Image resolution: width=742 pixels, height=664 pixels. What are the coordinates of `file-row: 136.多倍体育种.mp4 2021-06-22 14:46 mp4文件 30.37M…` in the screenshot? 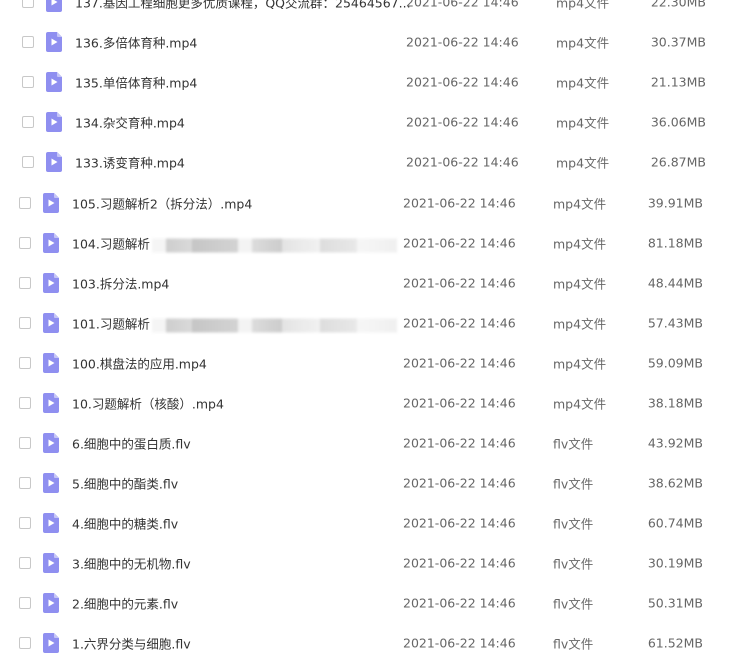 It's located at (371, 42).